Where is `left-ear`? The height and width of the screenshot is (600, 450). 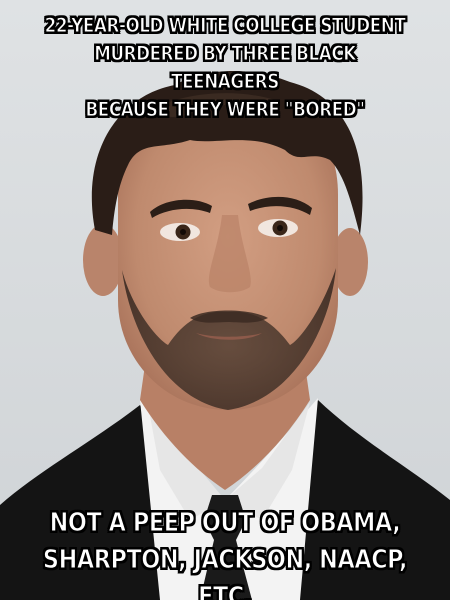
left-ear is located at coordinates (103, 260).